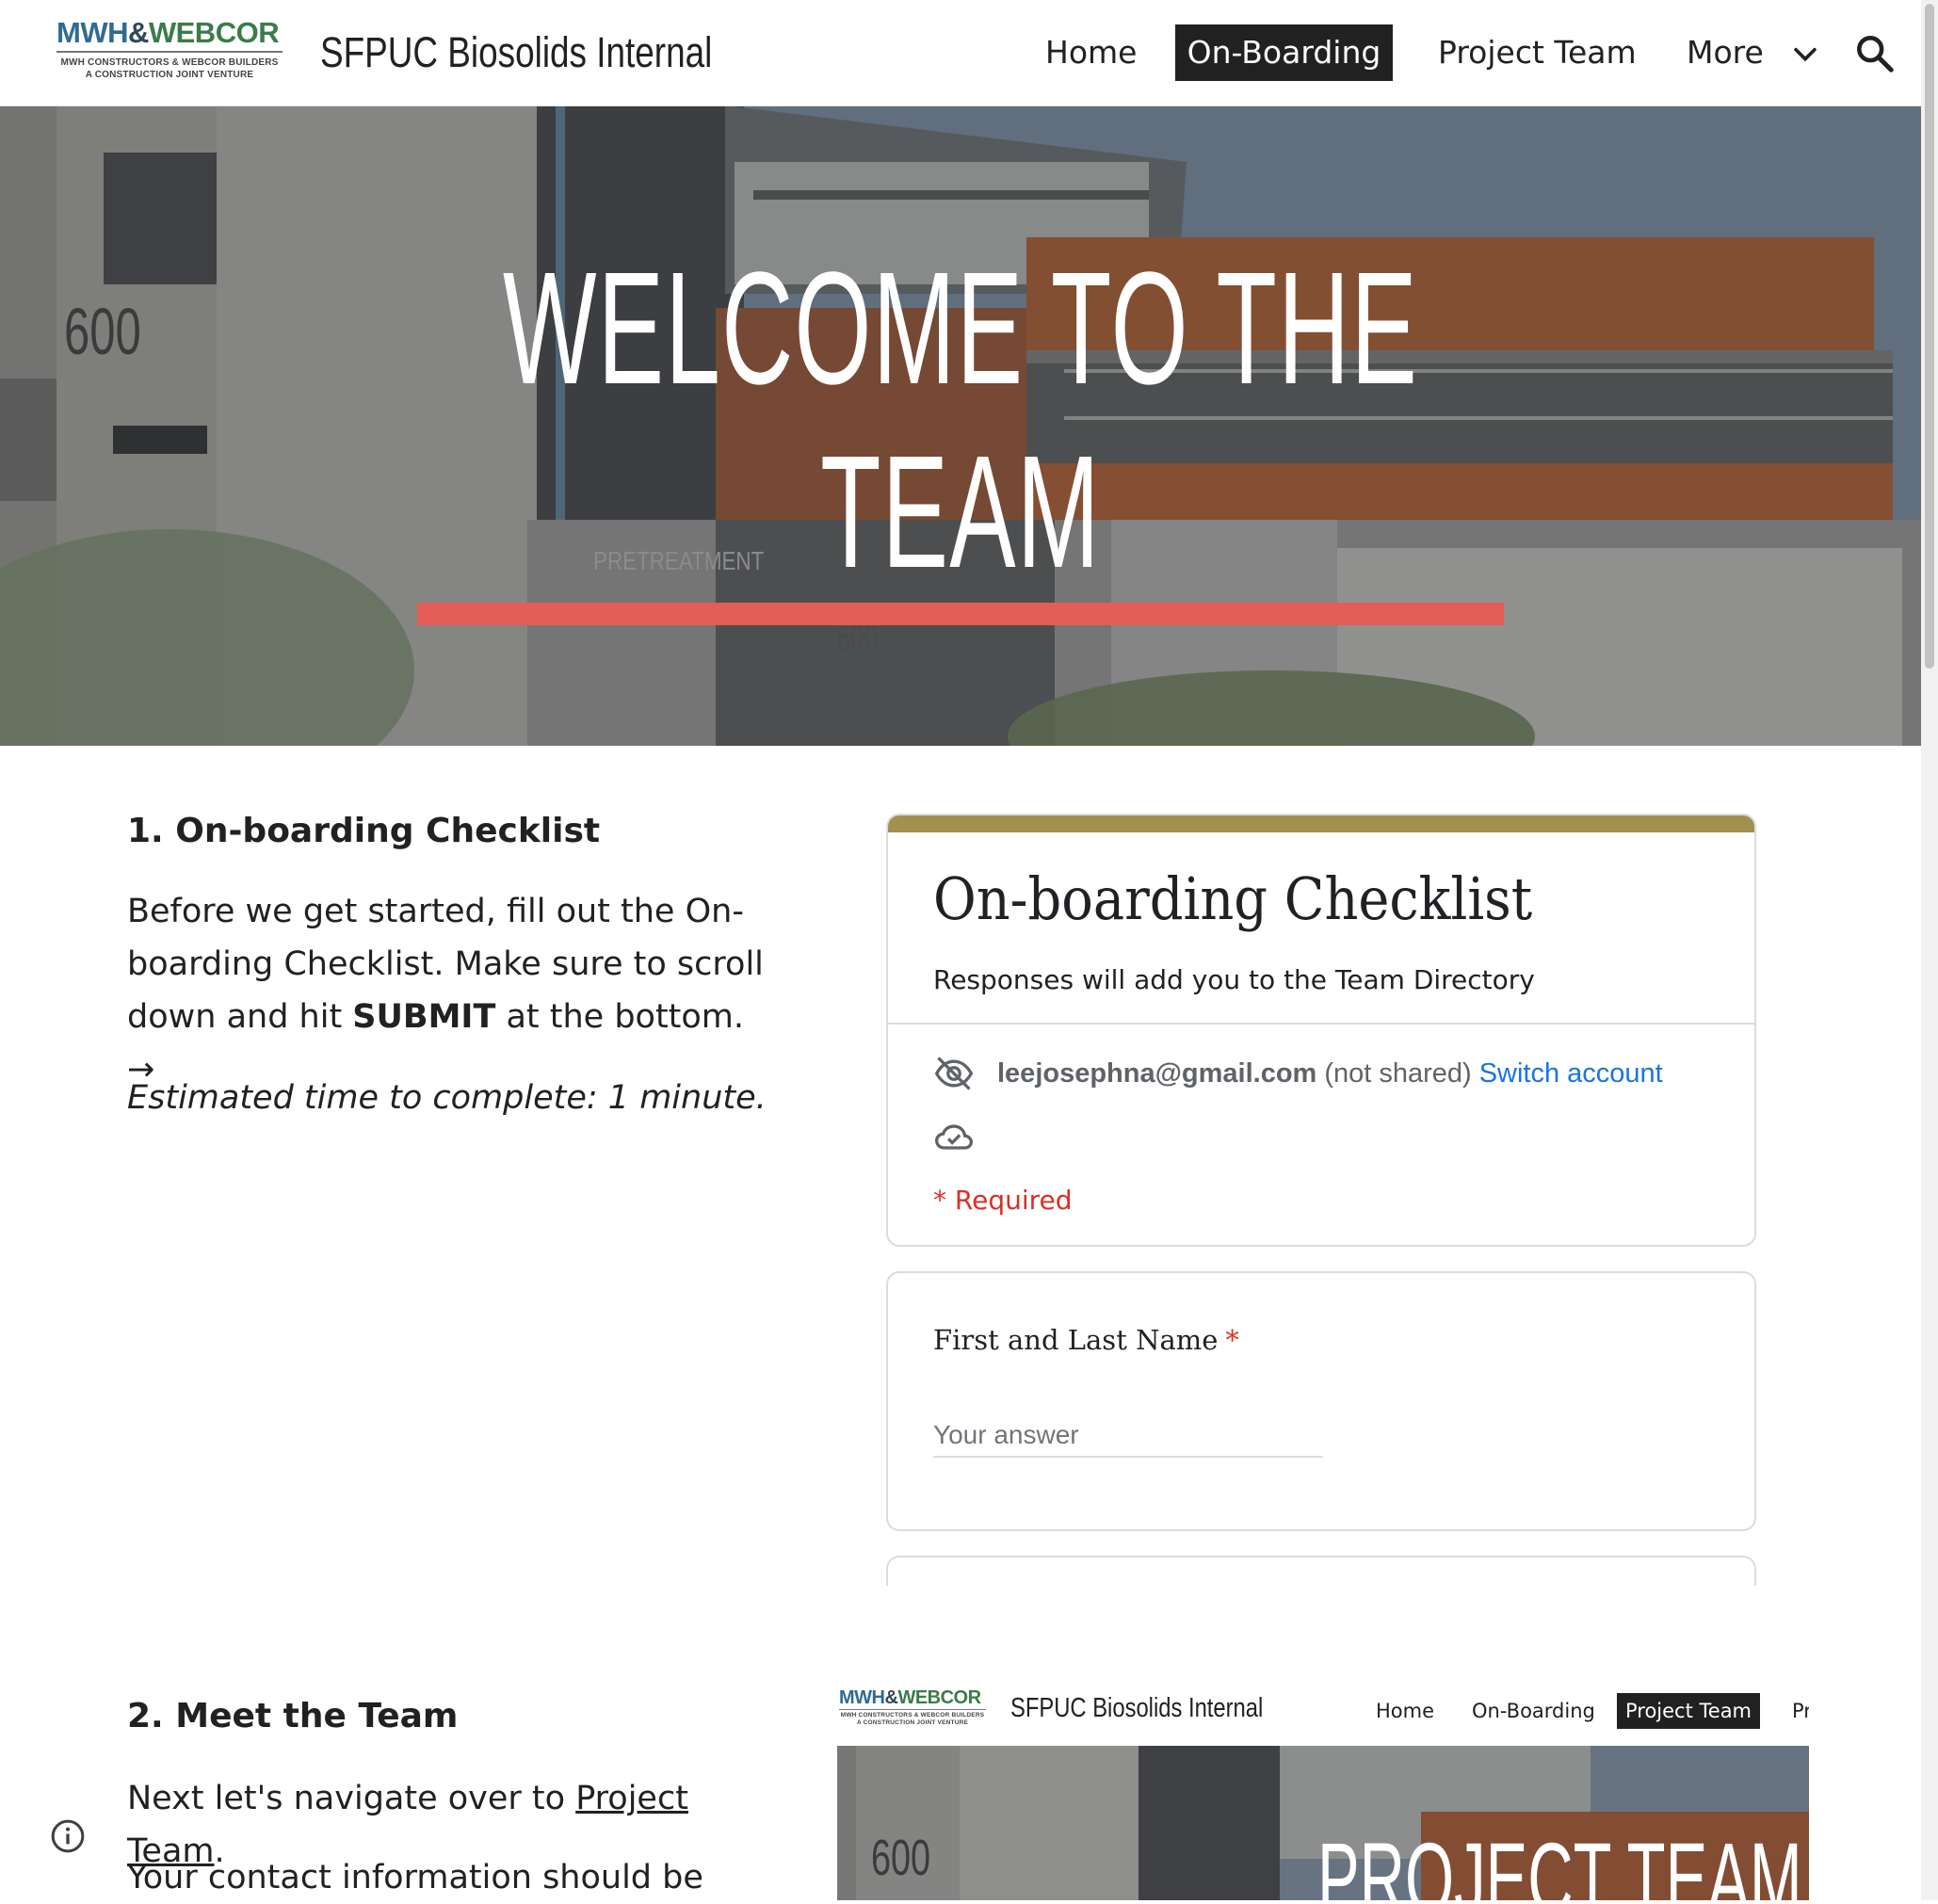 The image size is (1938, 1904). I want to click on form-title: On-boarding Checklist, so click(1233, 898).